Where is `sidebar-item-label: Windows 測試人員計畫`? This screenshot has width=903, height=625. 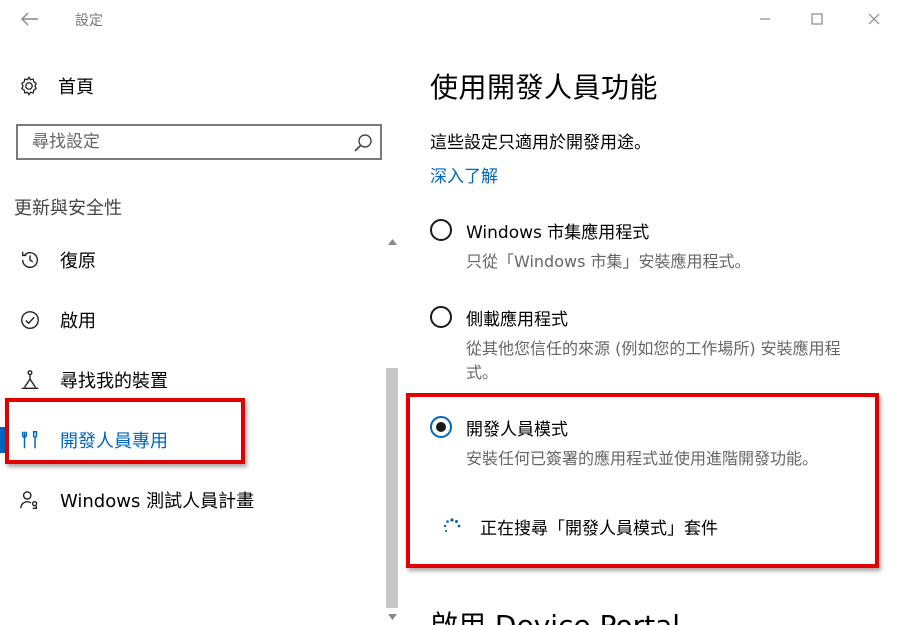
sidebar-item-label: Windows 測試人員計畫 is located at coordinates (157, 501).